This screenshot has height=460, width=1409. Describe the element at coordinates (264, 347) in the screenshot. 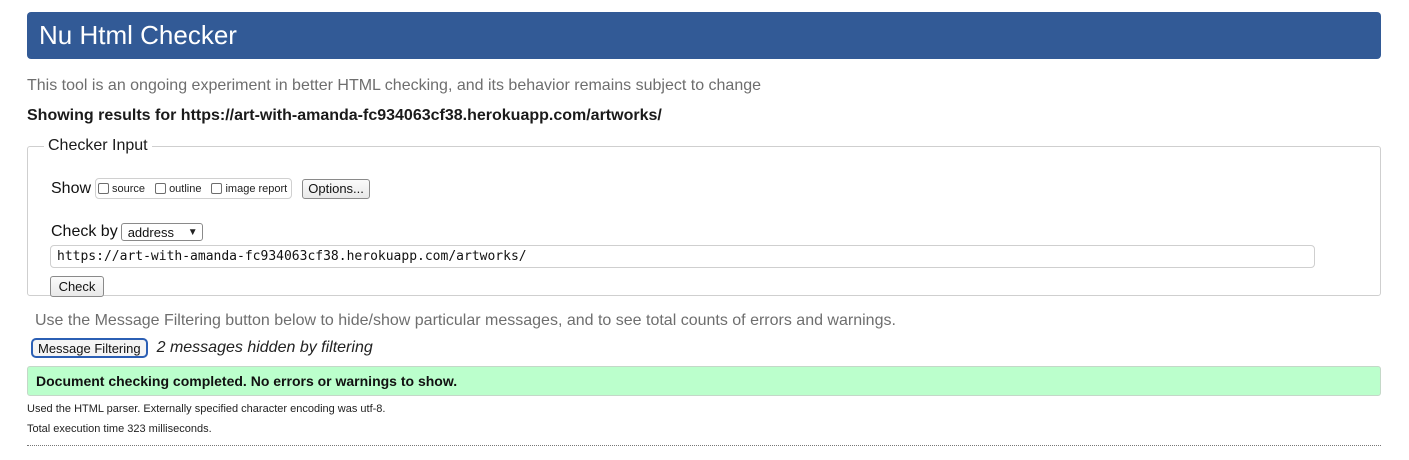

I see `hidden-messages-count: 2 messages hidden by filtering` at that location.